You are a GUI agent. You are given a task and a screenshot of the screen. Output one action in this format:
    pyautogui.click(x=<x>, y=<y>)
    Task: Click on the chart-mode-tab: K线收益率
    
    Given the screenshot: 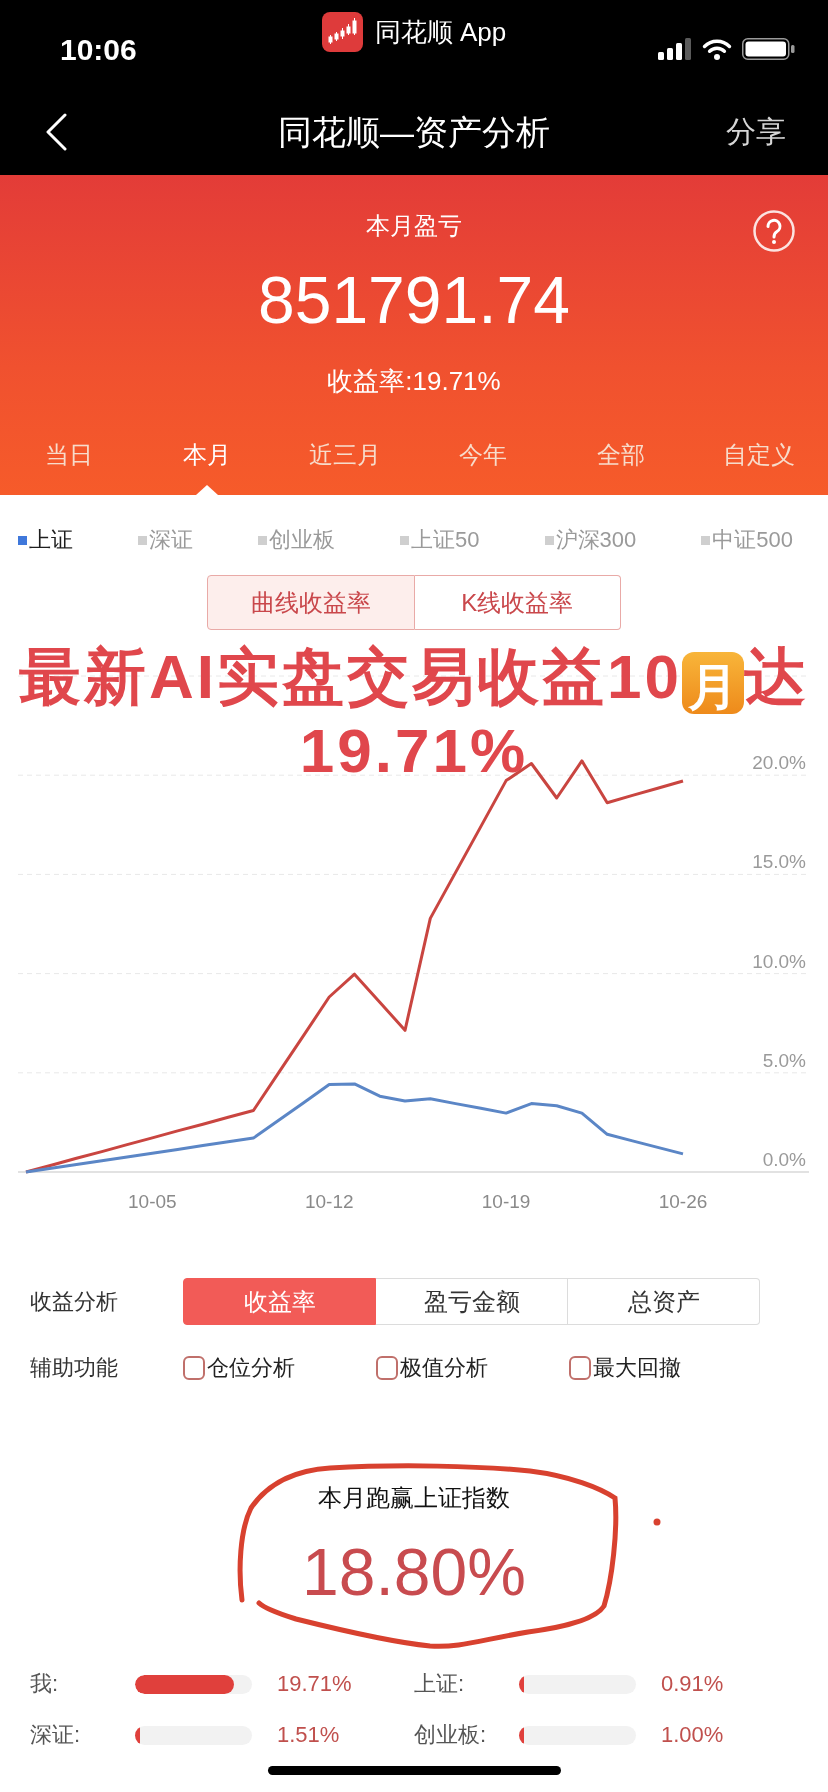 What is the action you would take?
    pyautogui.click(x=517, y=602)
    